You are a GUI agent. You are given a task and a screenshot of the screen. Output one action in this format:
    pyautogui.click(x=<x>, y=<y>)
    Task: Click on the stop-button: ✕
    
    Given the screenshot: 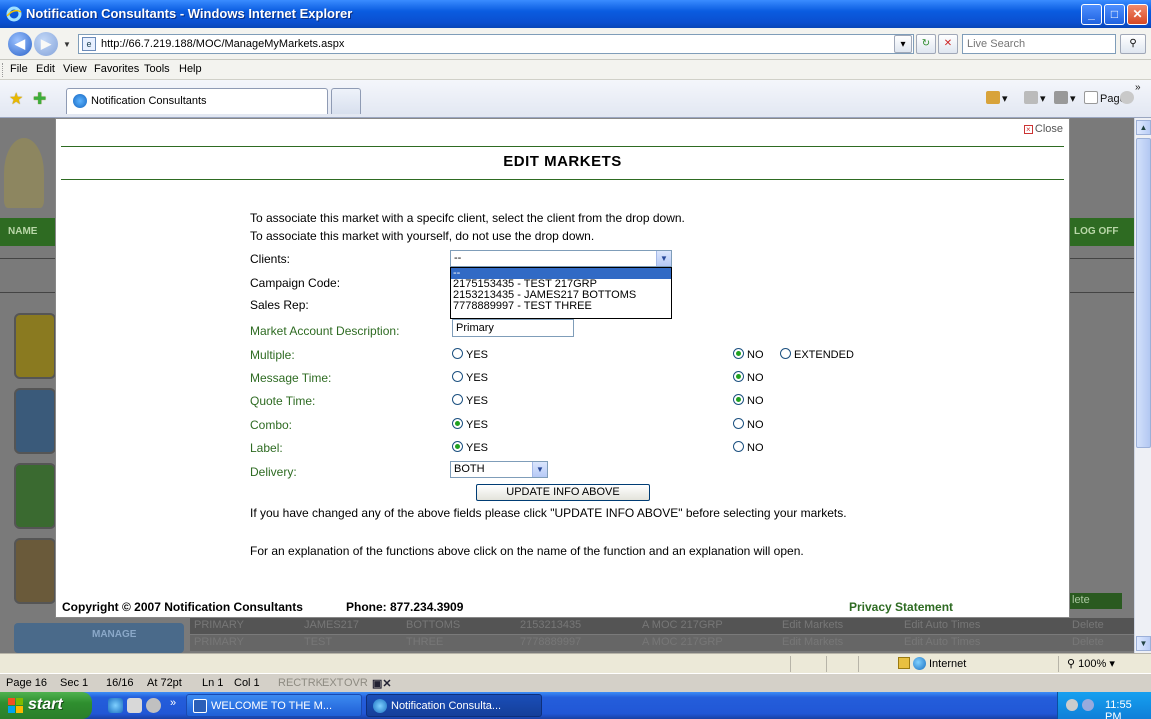 What is the action you would take?
    pyautogui.click(x=948, y=44)
    